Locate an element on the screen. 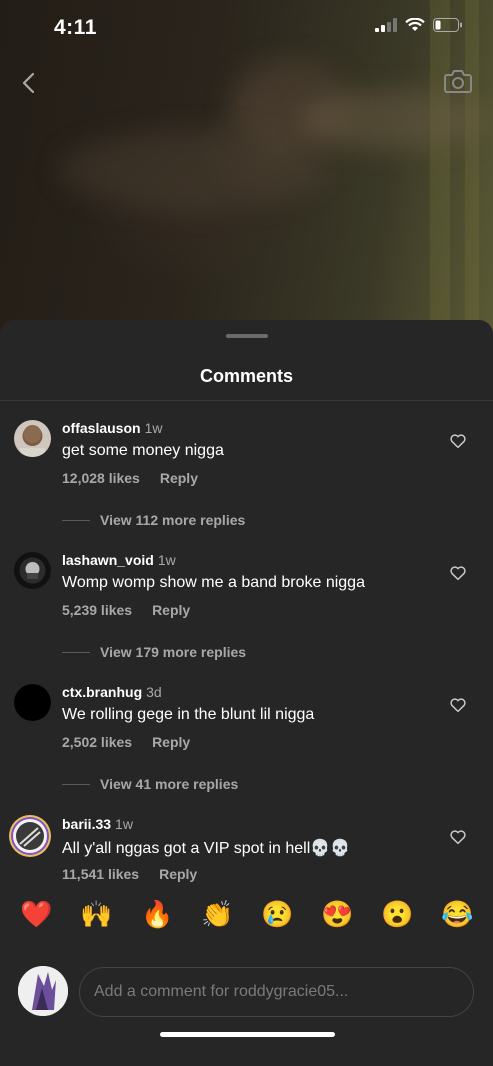 Image resolution: width=493 pixels, height=1066 pixels. emoji-fire: 🔥 is located at coordinates (157, 914).